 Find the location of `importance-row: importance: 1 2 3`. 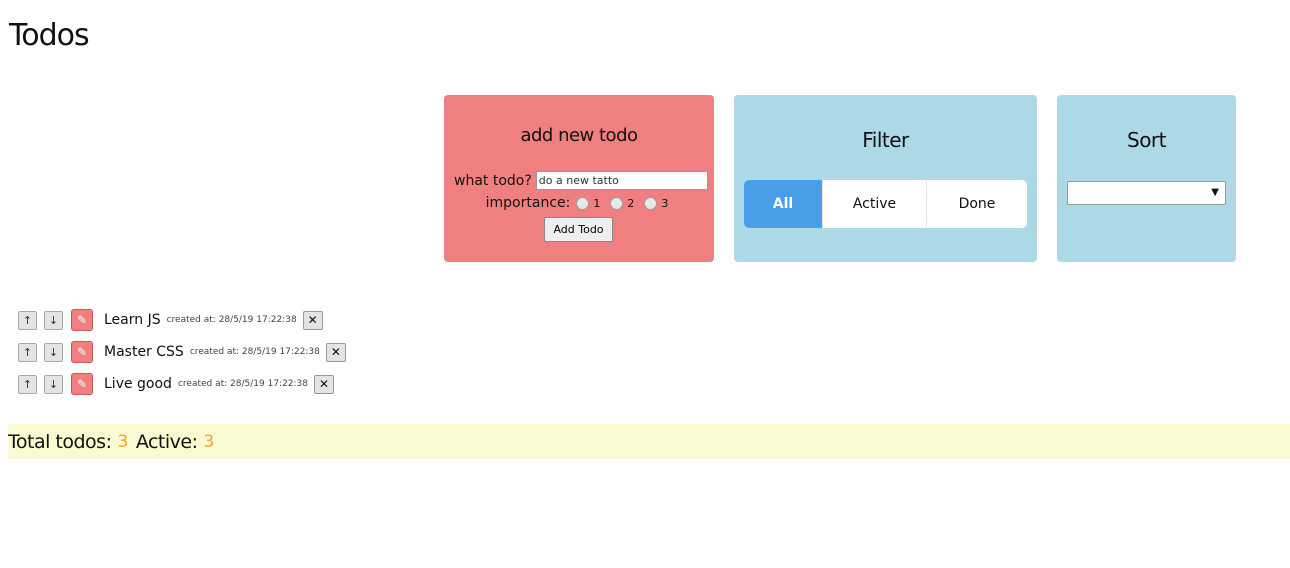

importance-row: importance: 1 2 3 is located at coordinates (579, 203).